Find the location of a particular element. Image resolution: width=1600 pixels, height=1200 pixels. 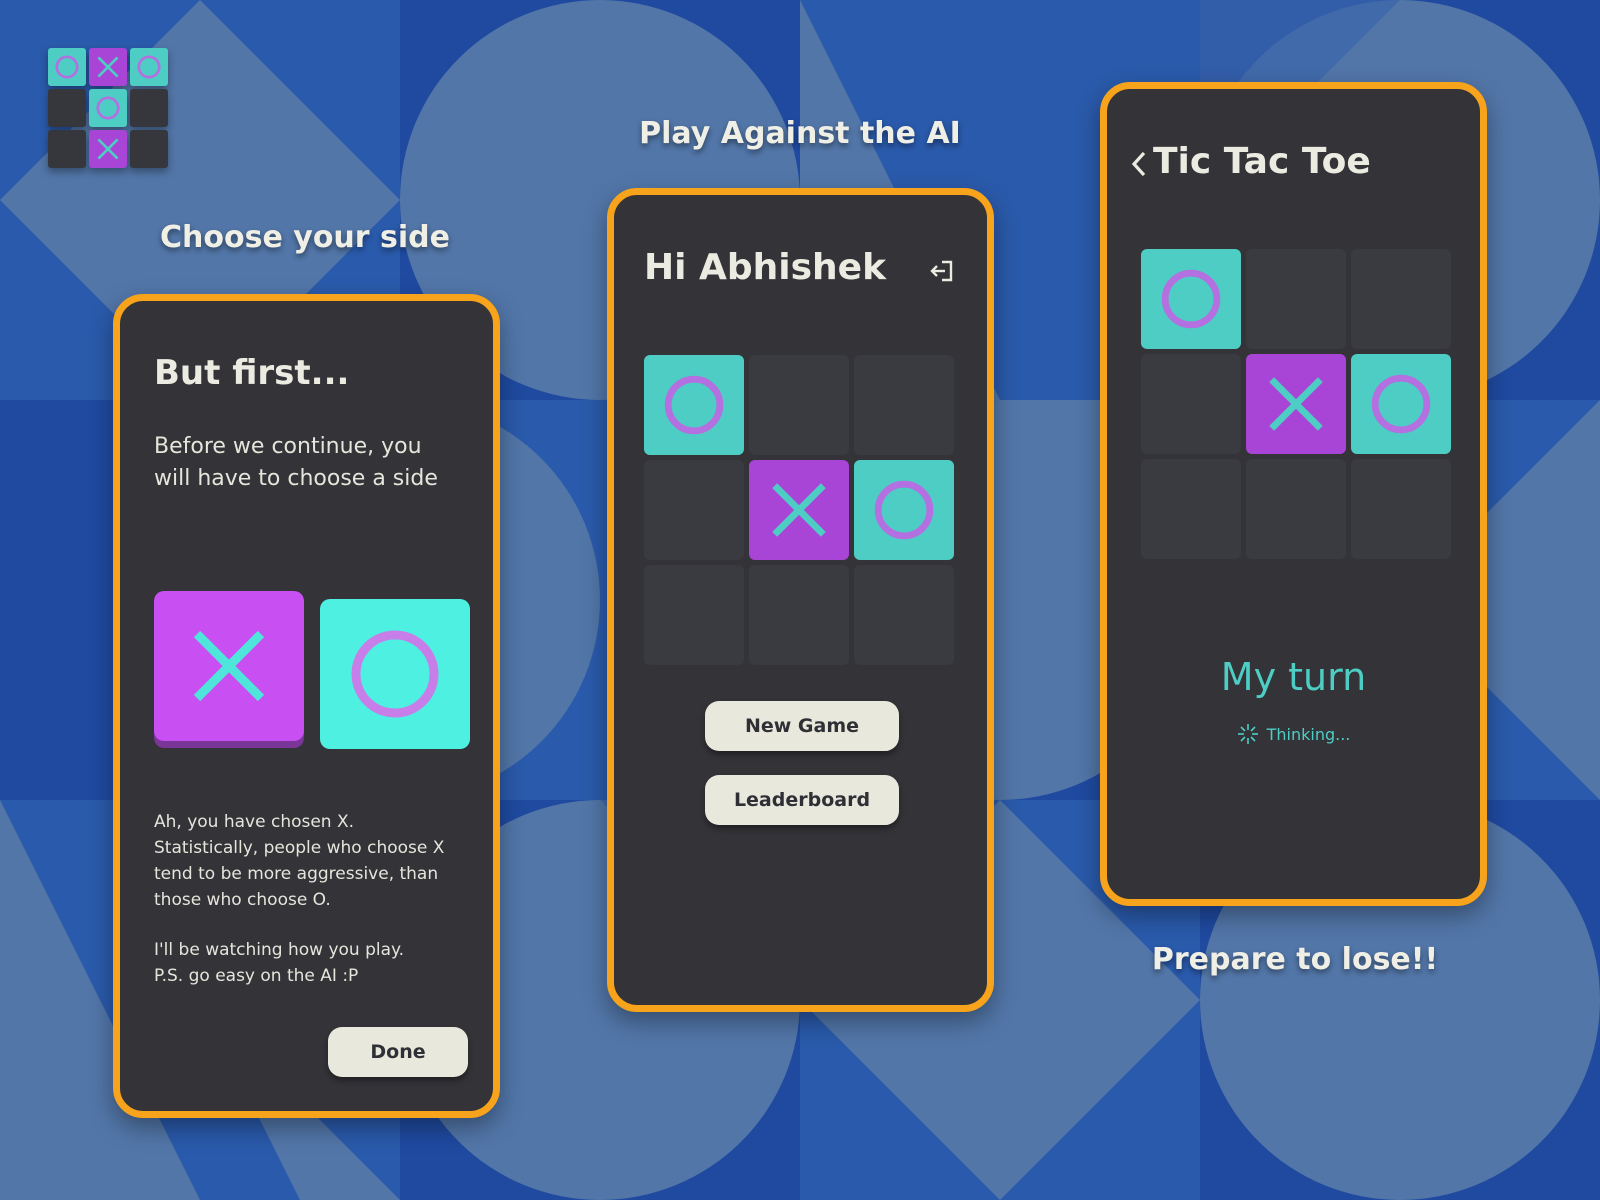

back-button is located at coordinates (1139, 164).